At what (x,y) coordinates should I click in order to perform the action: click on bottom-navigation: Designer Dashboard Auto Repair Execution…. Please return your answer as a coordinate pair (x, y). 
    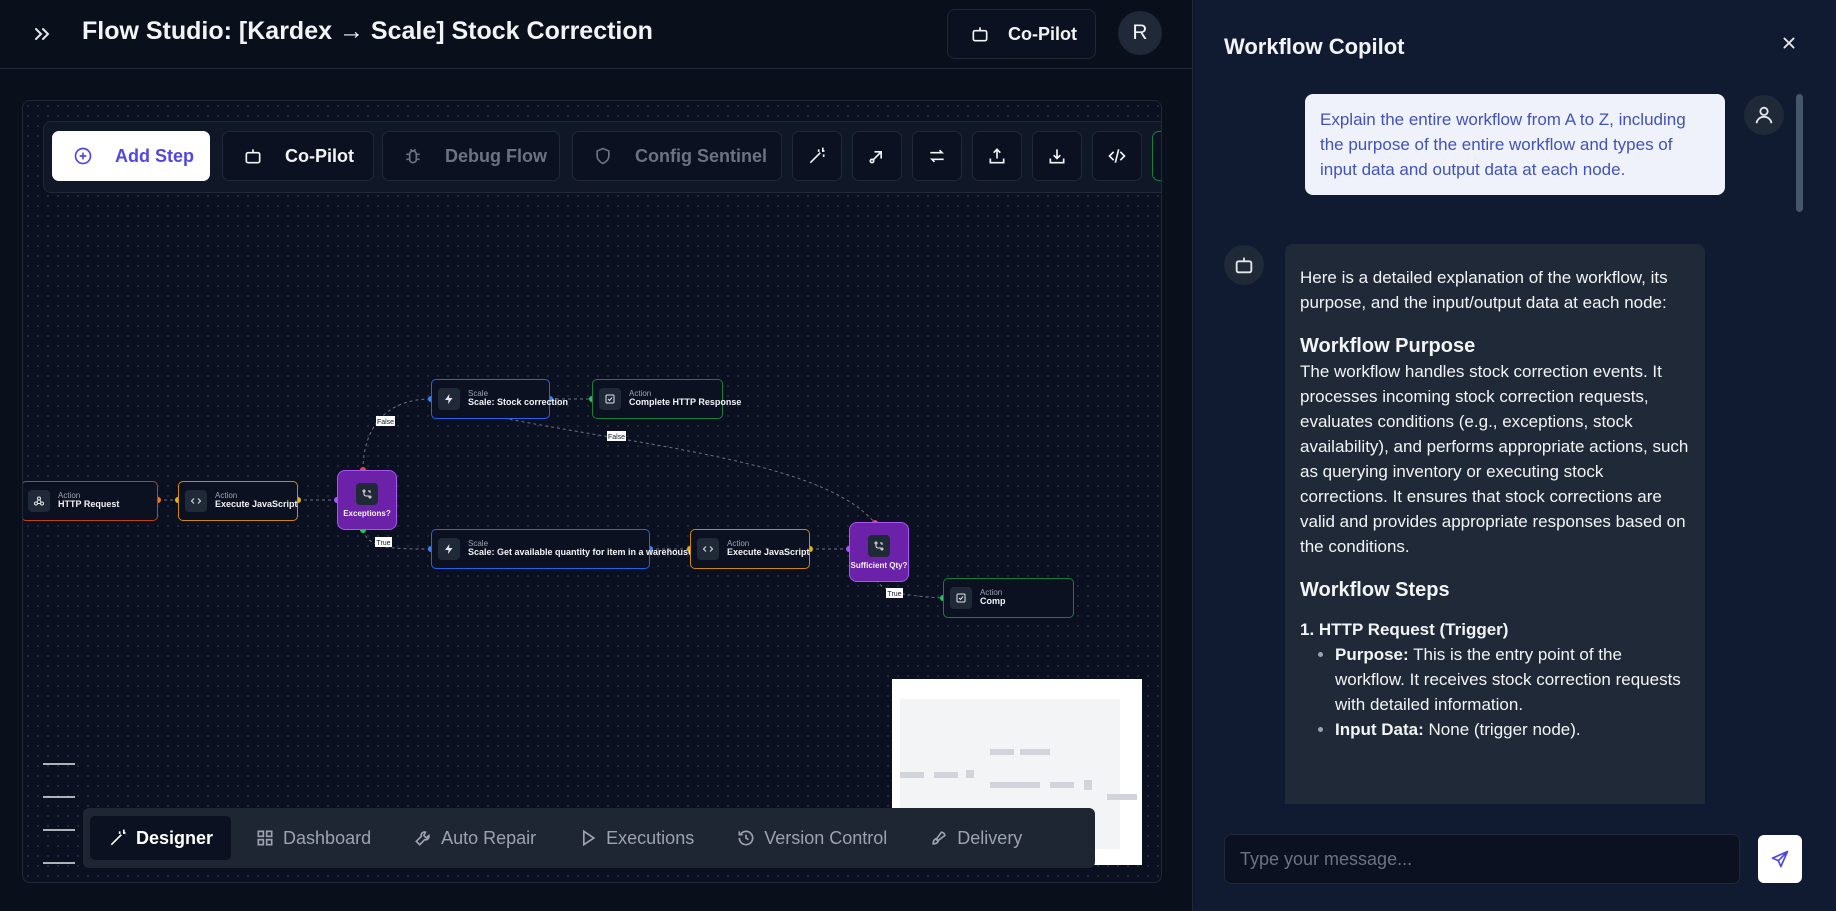
    Looking at the image, I should click on (589, 838).